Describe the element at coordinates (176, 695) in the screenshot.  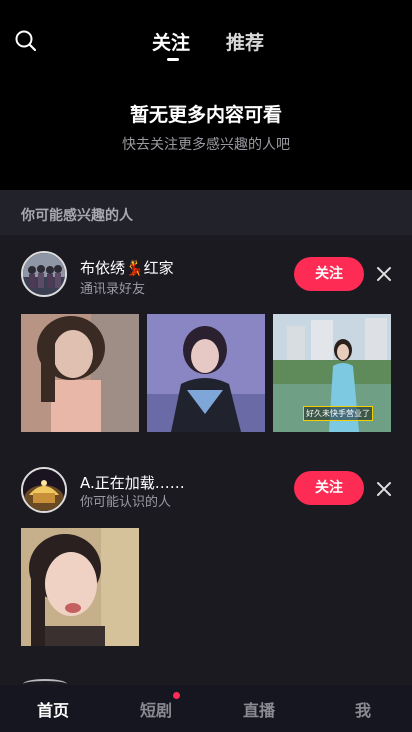
I see `notification-badge` at that location.